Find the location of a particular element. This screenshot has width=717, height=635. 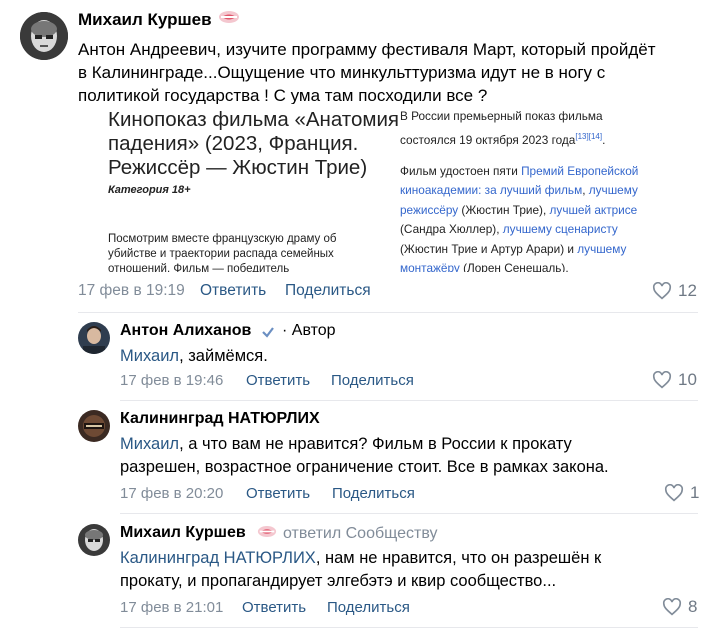

like-count: 1 is located at coordinates (695, 492).